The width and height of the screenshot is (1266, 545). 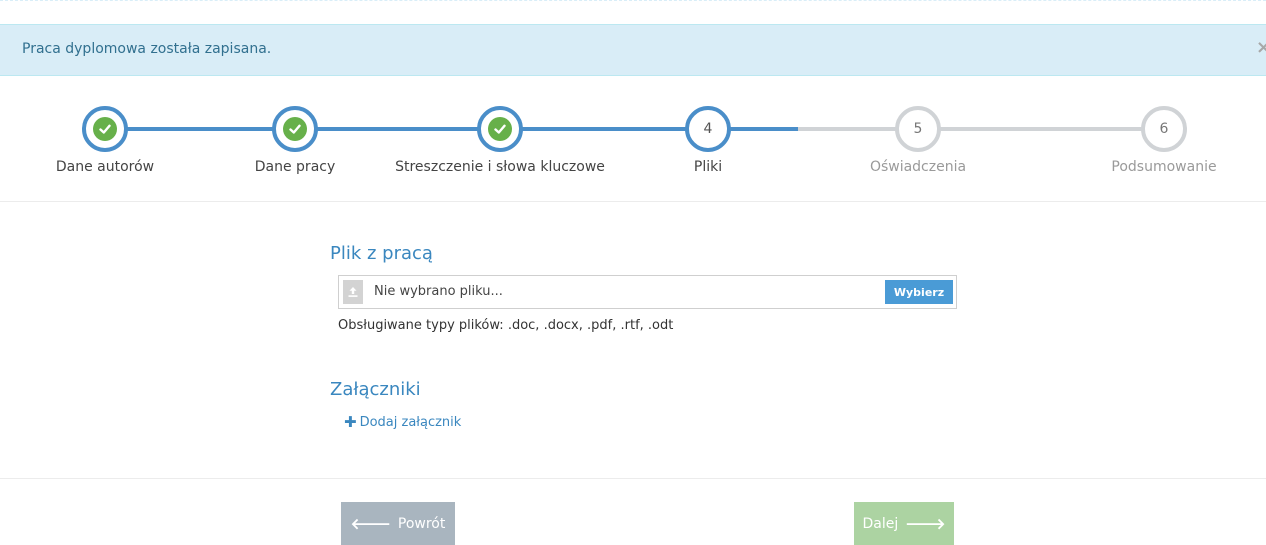 What do you see at coordinates (918, 167) in the screenshot?
I see `step-label: Oświadczenia` at bounding box center [918, 167].